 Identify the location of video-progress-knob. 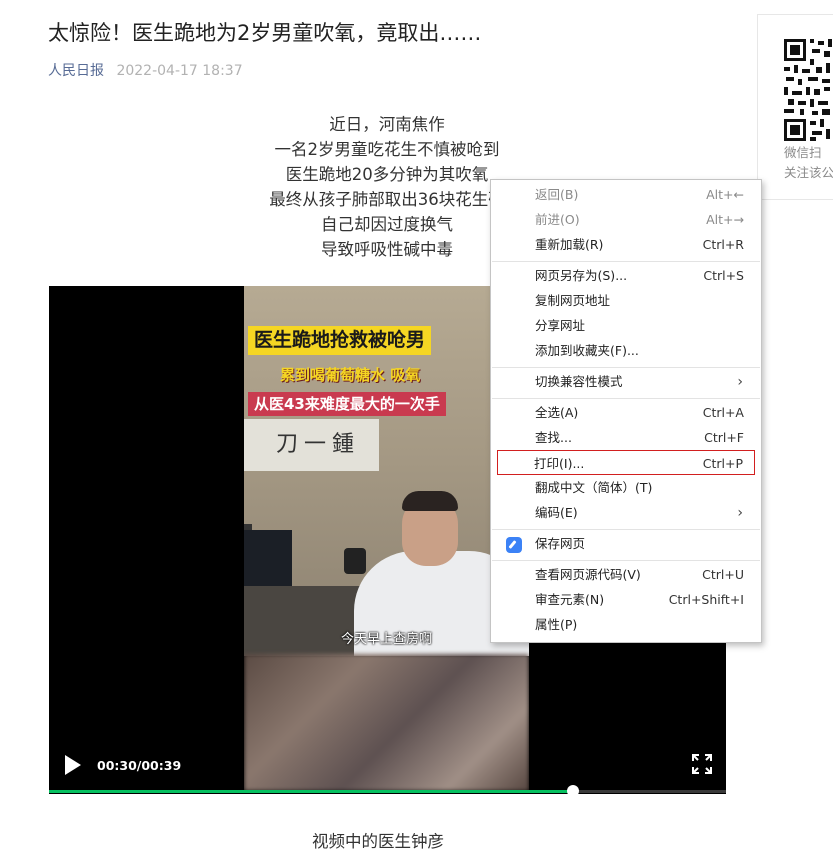
(572, 789).